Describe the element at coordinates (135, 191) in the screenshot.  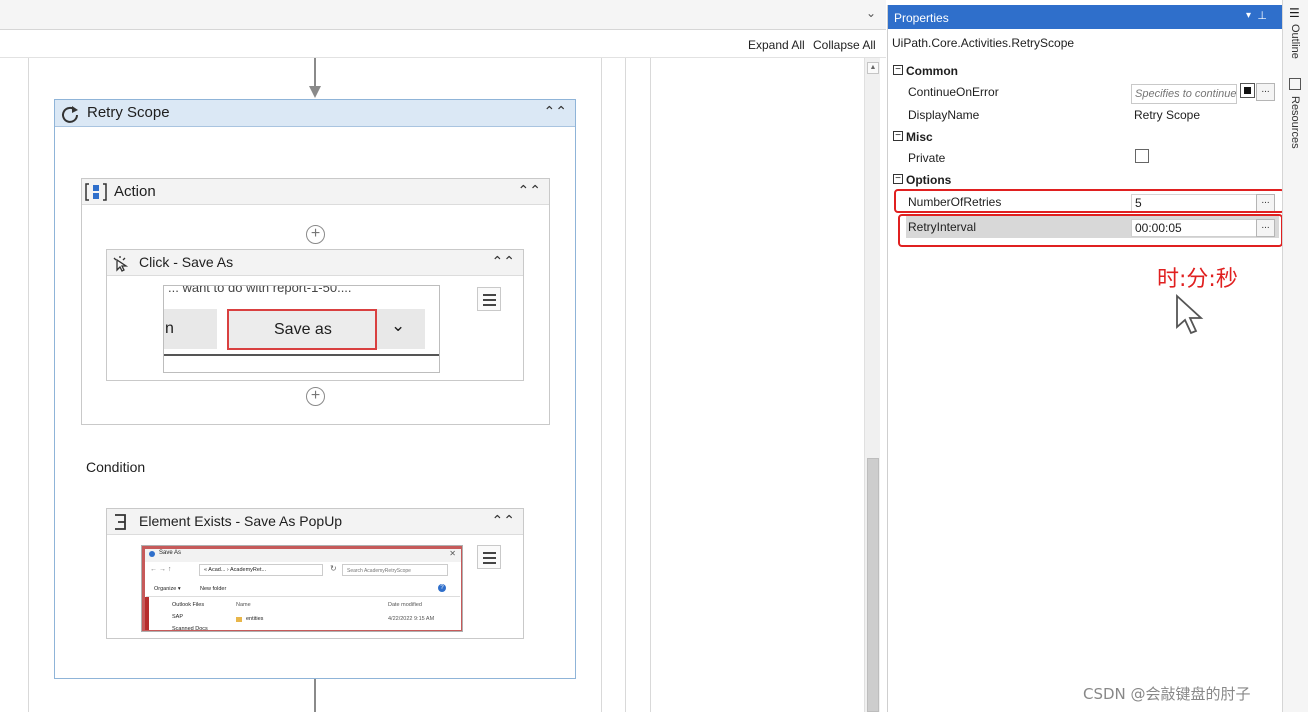
I see `action-title: Action` at that location.